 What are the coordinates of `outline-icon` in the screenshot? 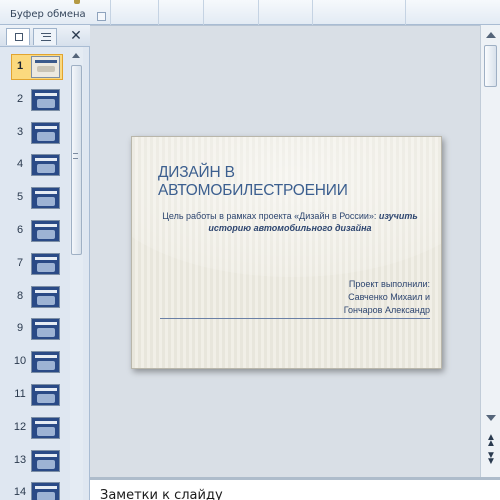 It's located at (46, 37).